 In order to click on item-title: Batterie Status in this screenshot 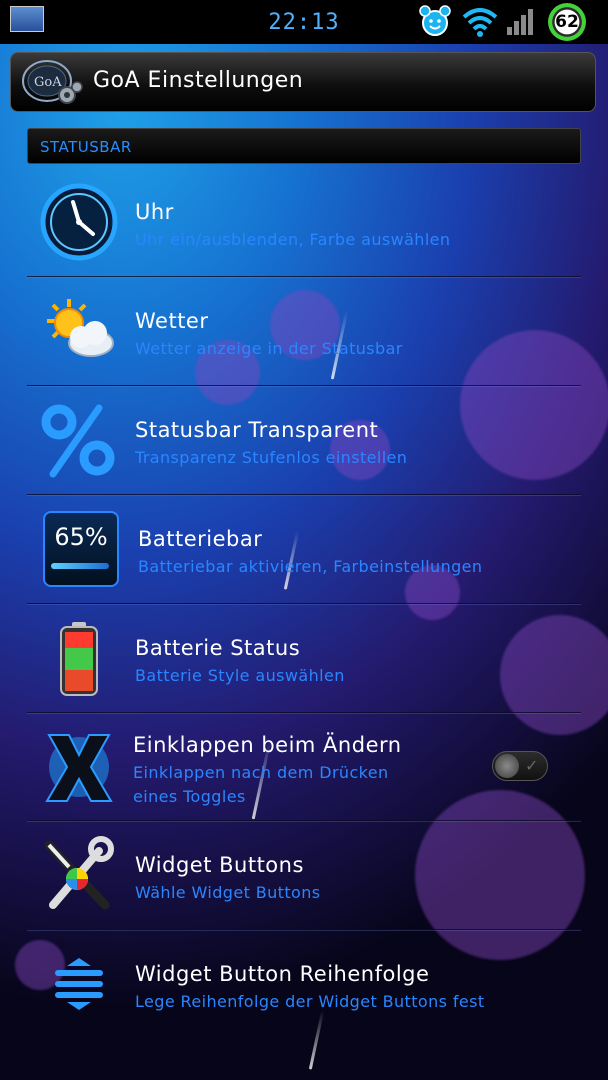, I will do `click(218, 648)`.